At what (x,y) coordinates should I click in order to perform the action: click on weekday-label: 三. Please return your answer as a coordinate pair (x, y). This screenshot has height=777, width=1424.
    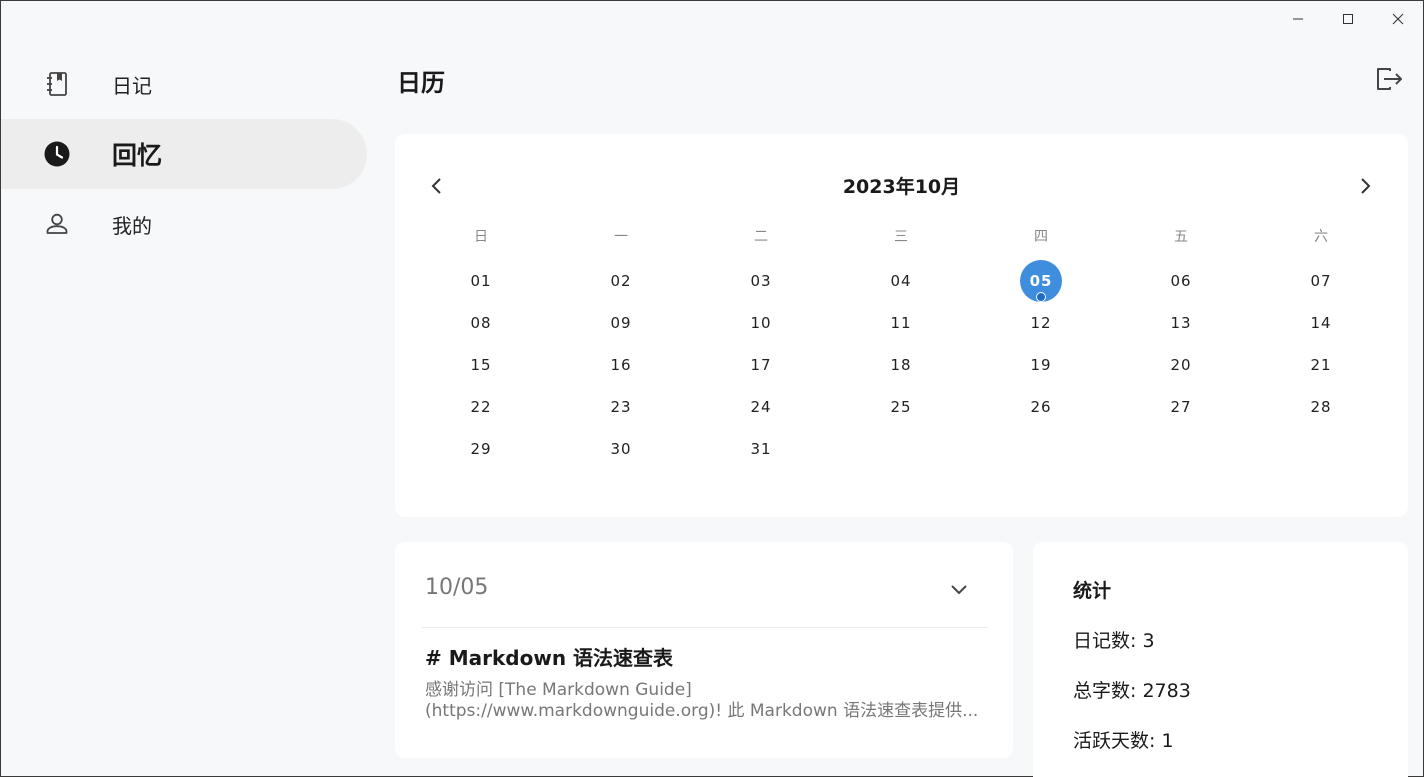
    Looking at the image, I should click on (901, 237).